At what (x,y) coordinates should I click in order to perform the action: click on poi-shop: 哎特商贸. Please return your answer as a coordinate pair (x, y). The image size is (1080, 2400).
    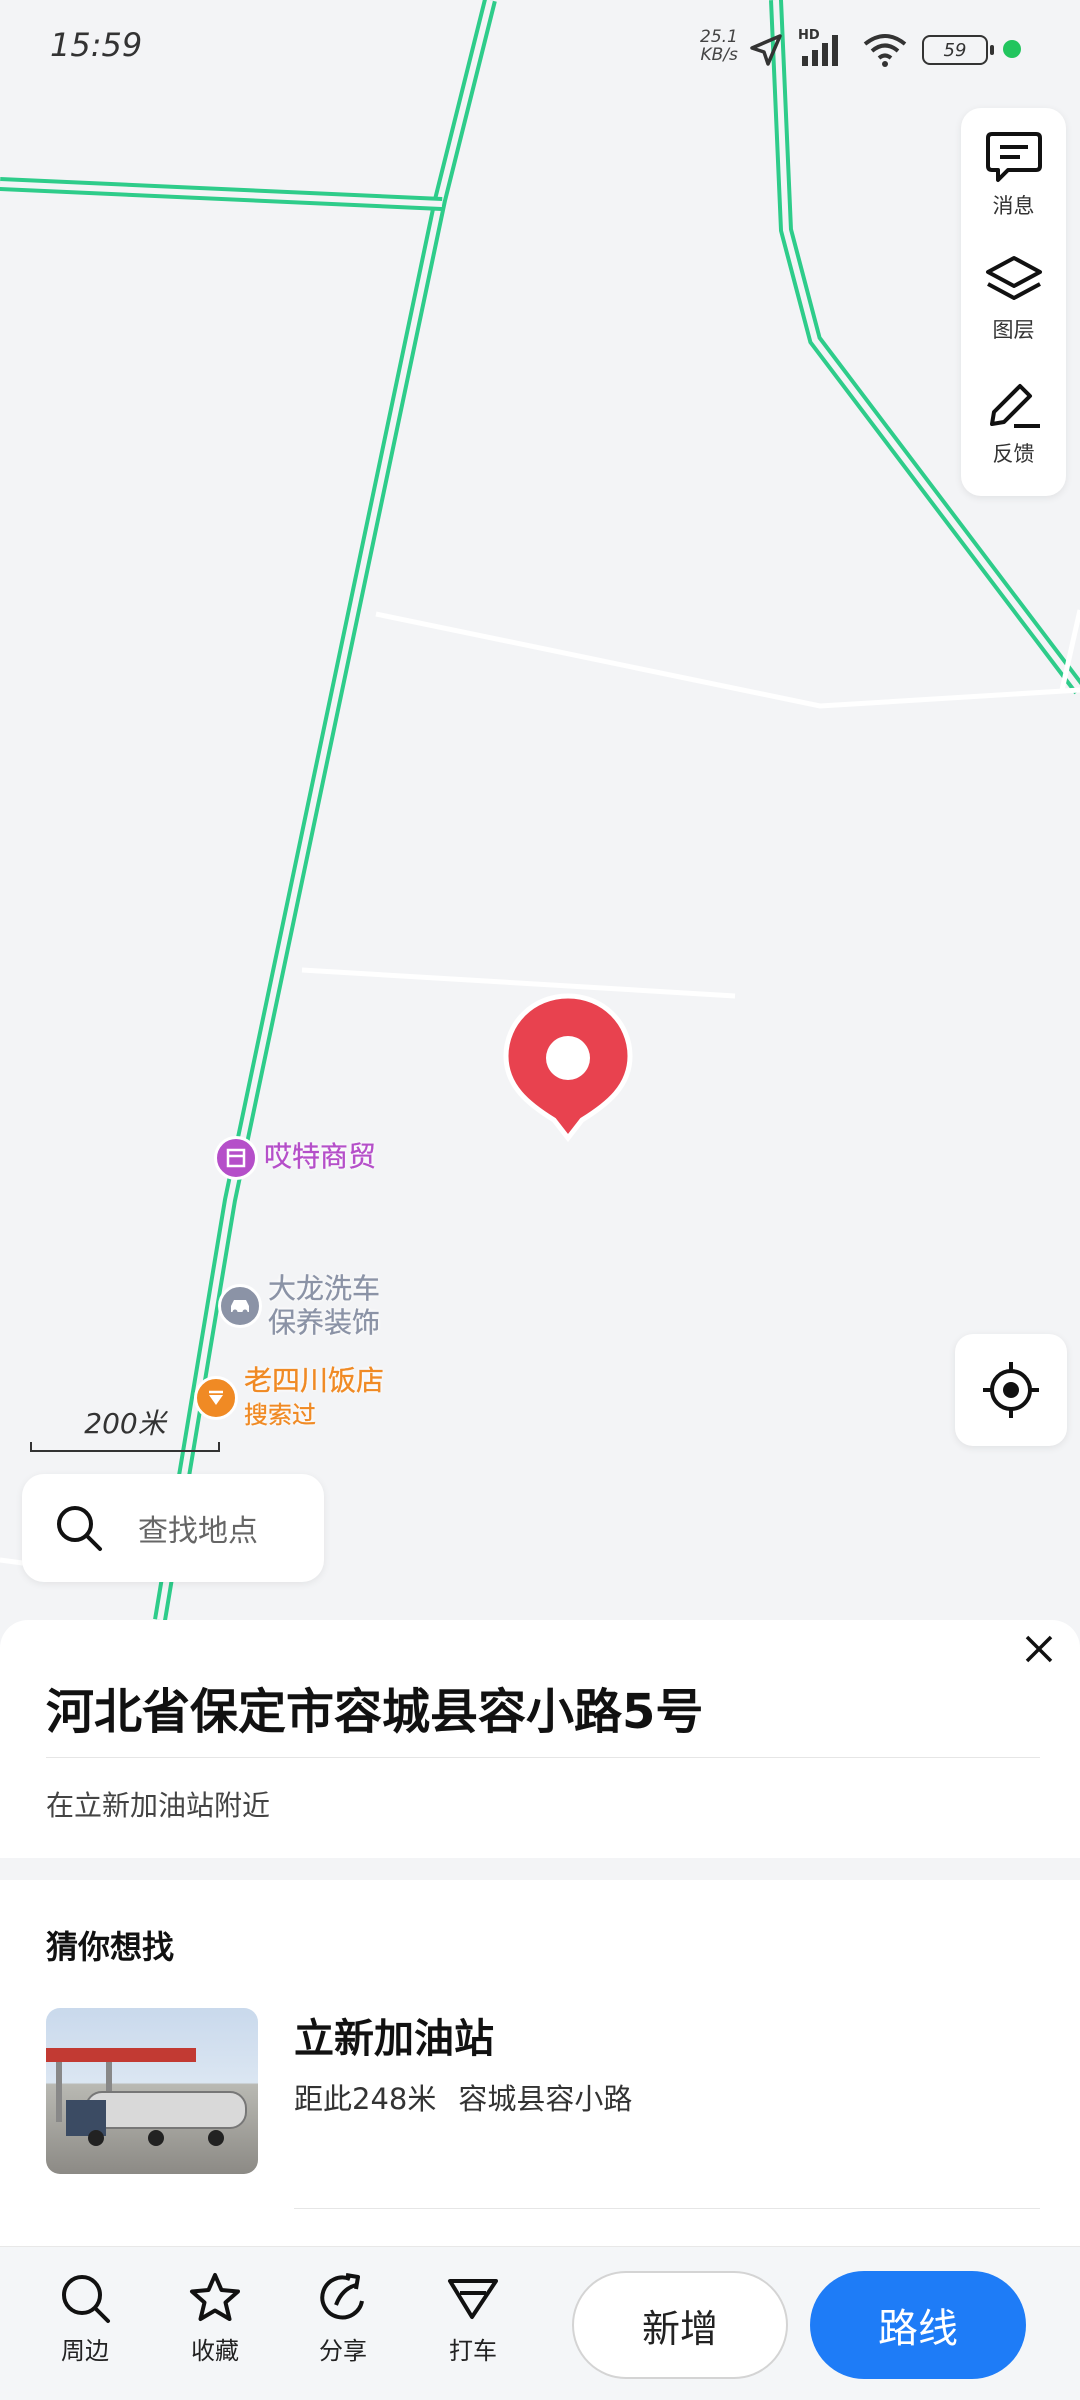
    Looking at the image, I should click on (295, 1158).